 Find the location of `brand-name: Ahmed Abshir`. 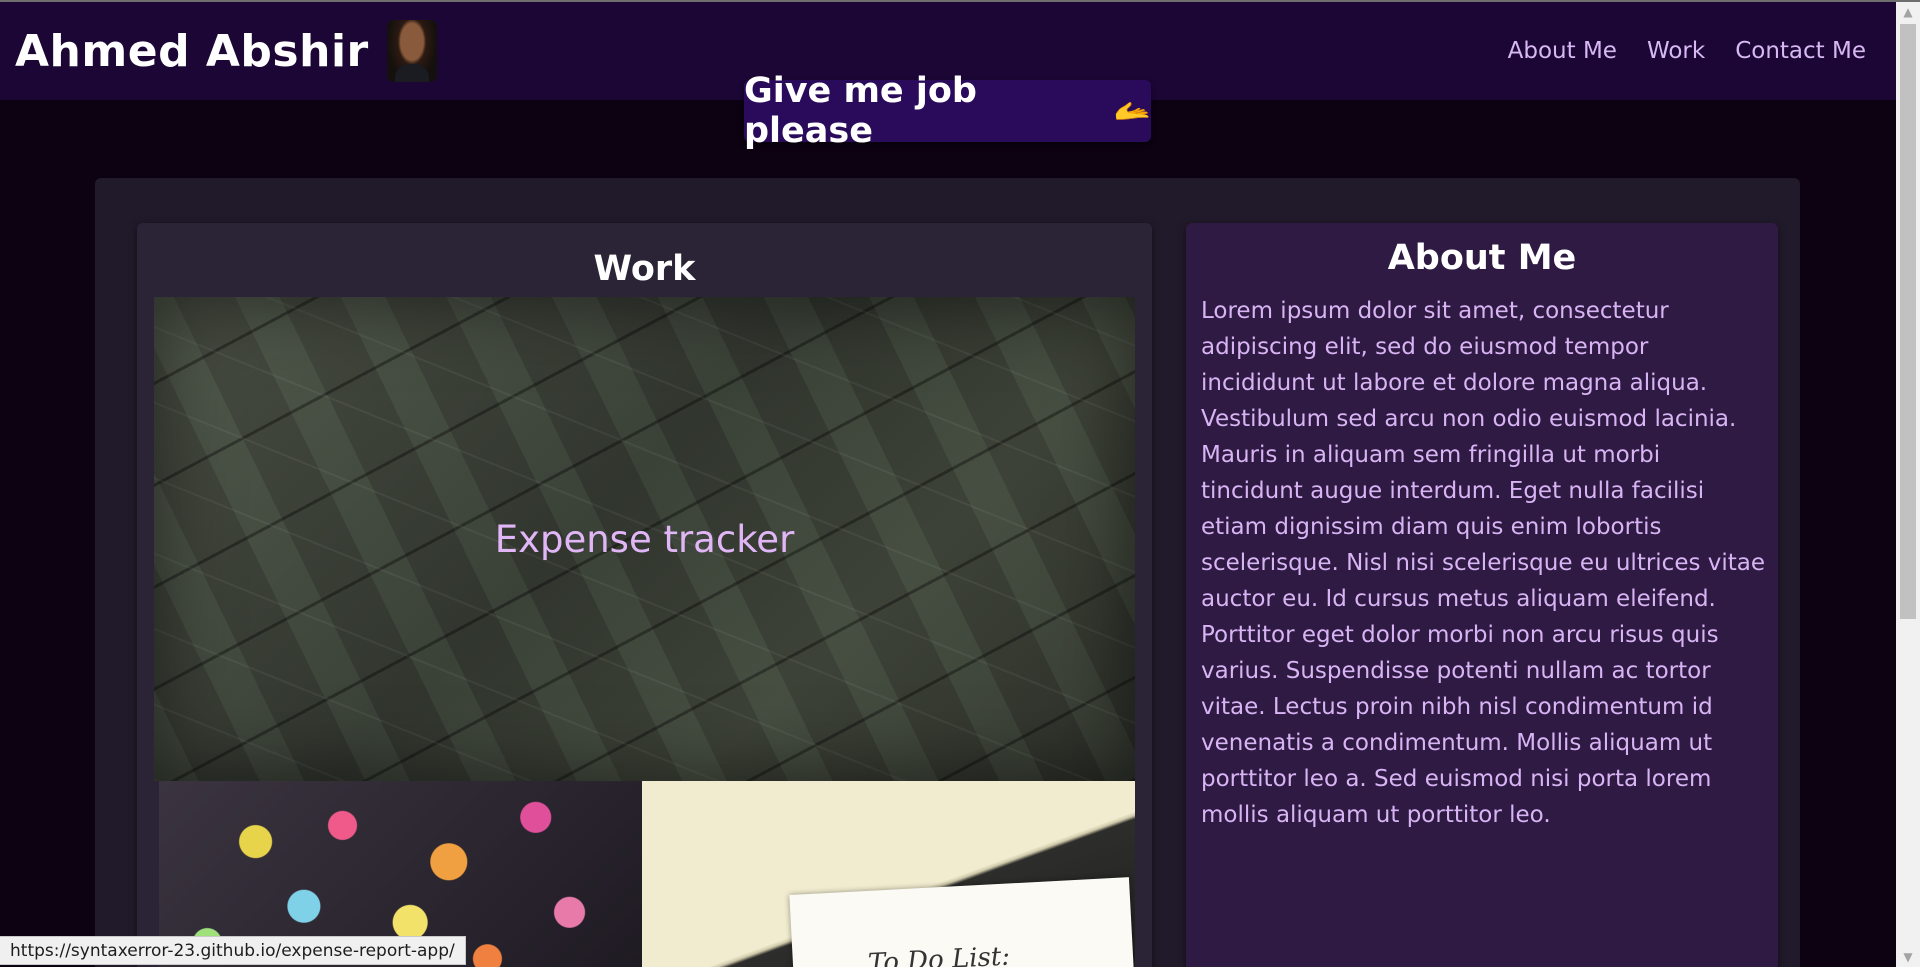

brand-name: Ahmed Abshir is located at coordinates (192, 51).